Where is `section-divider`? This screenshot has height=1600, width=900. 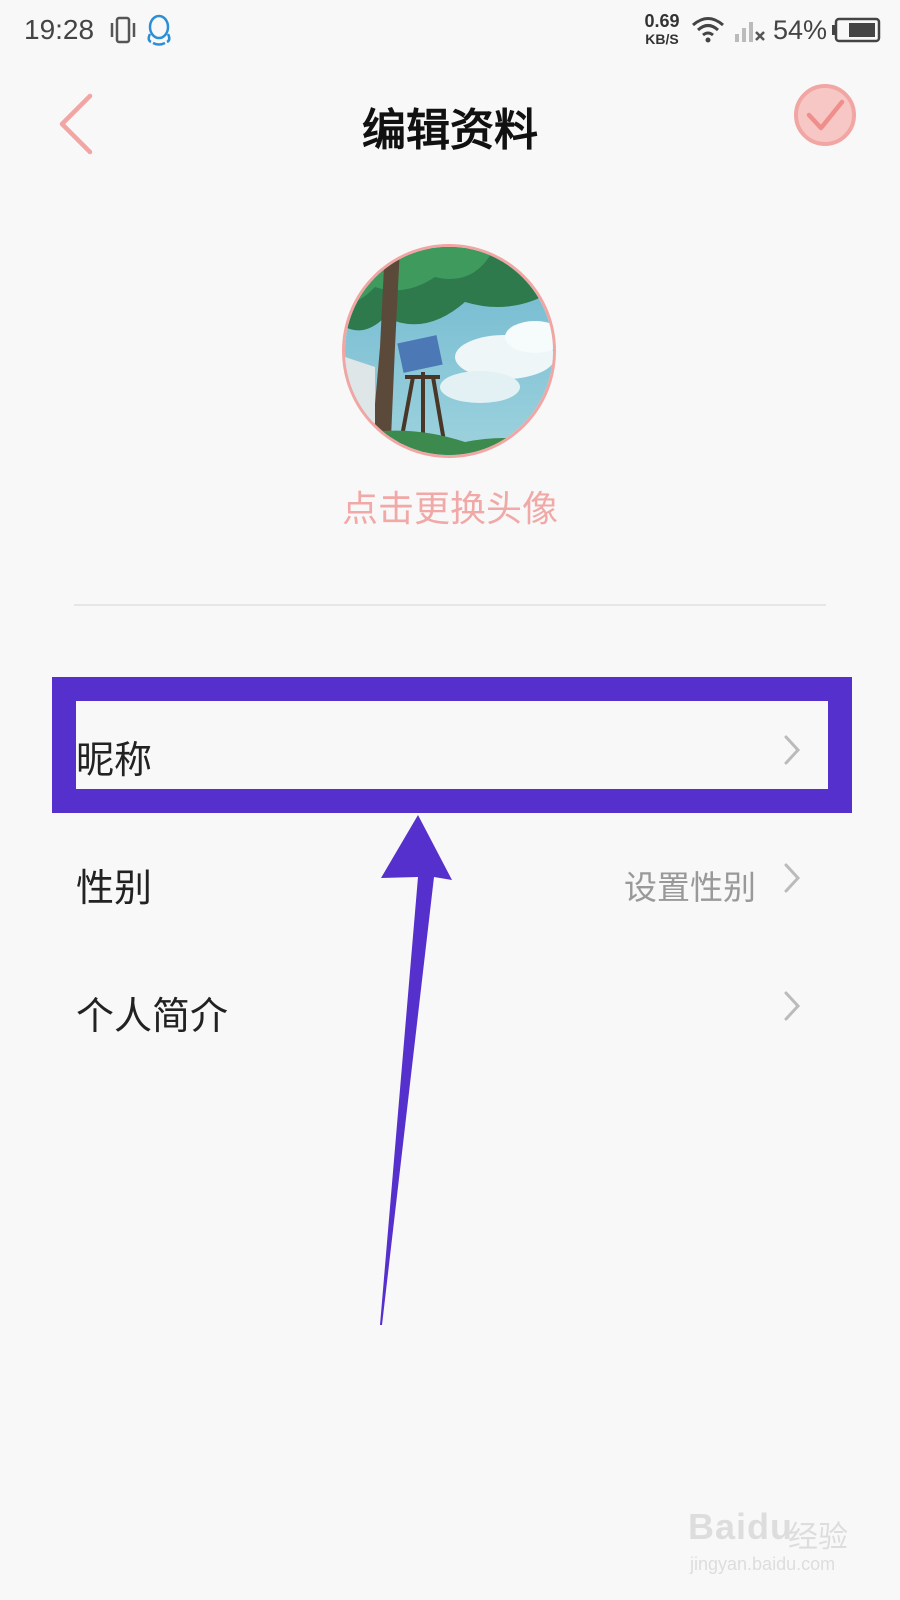
section-divider is located at coordinates (450, 605).